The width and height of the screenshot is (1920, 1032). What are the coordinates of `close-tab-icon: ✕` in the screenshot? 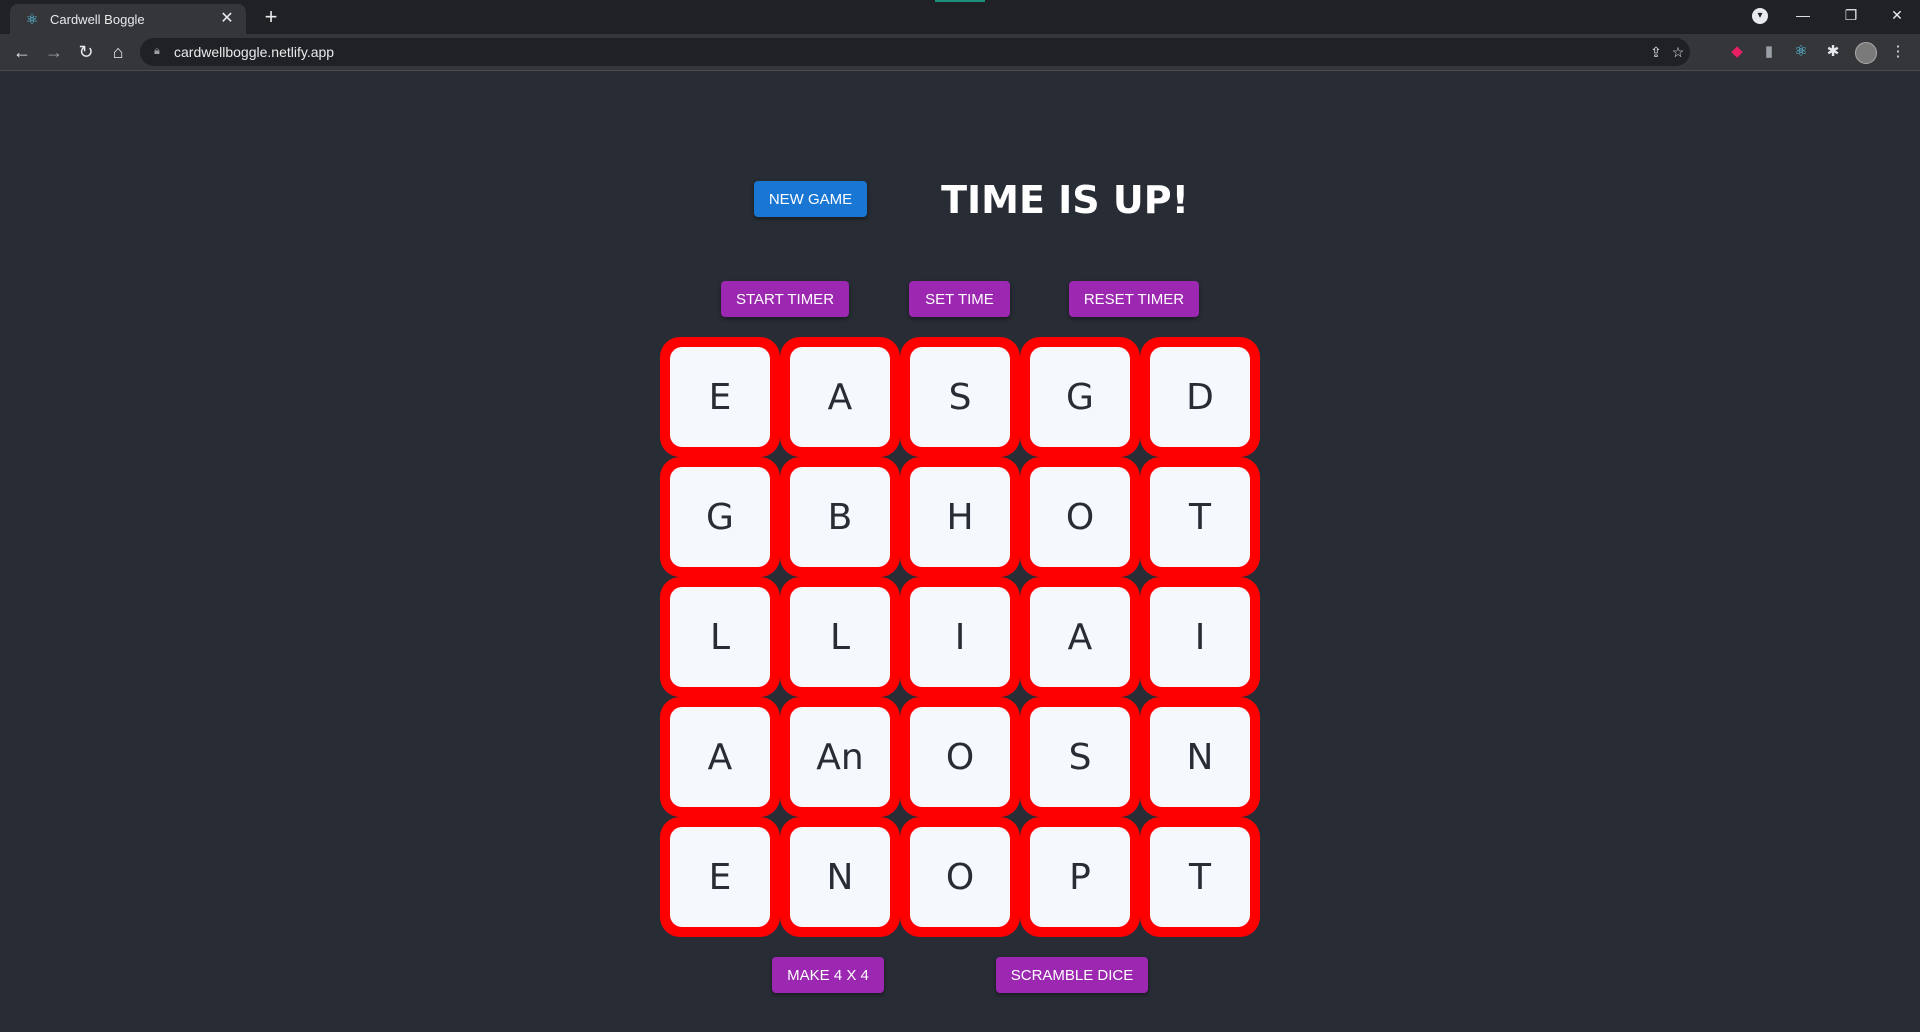 It's located at (227, 19).